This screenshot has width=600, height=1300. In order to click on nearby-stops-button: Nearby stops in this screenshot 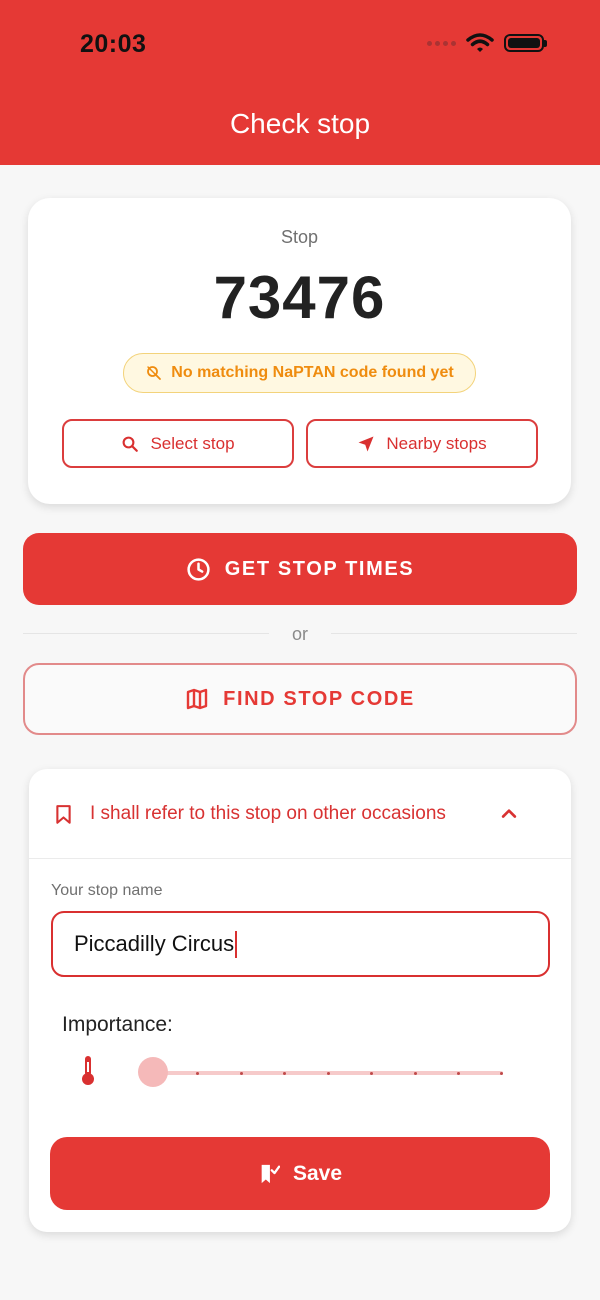, I will do `click(422, 443)`.